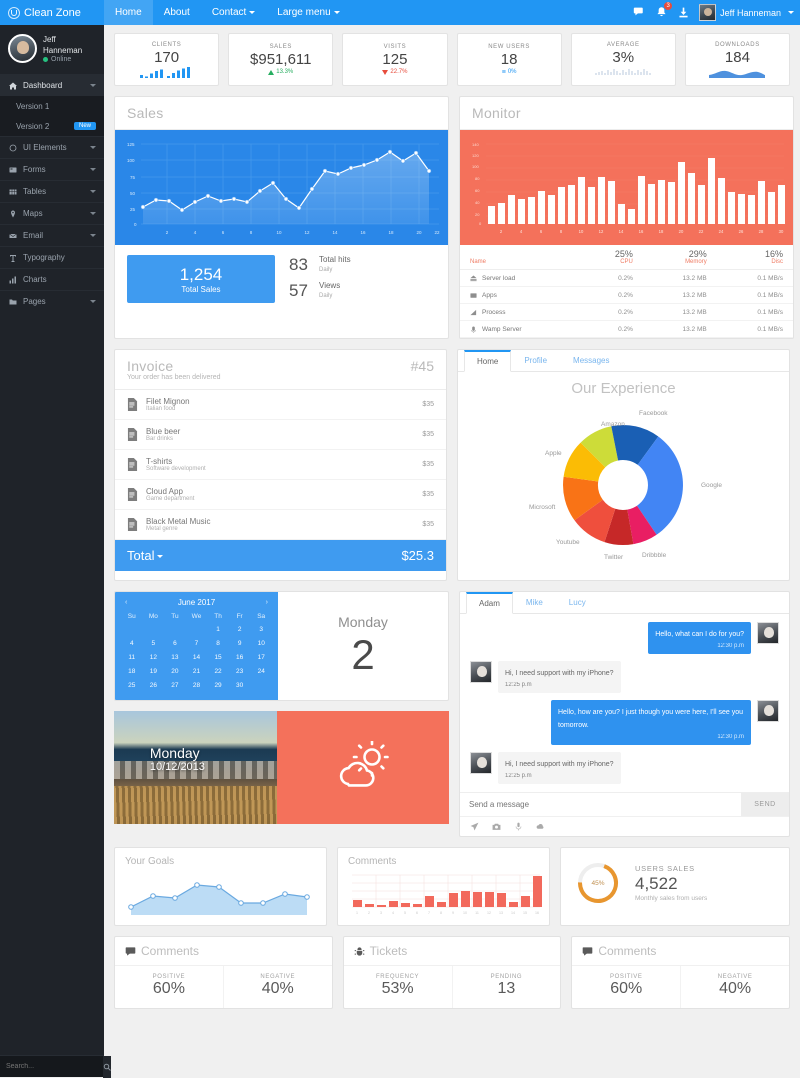 The height and width of the screenshot is (1078, 800). Describe the element at coordinates (218, 629) in the screenshot. I see `calendar-day: 1` at that location.